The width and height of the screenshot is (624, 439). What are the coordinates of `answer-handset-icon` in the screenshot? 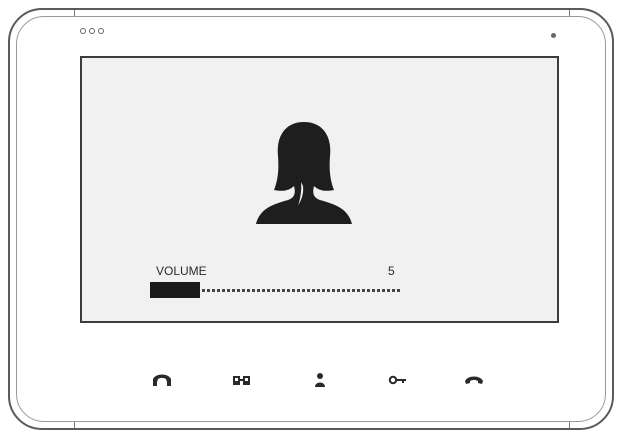 It's located at (162, 380).